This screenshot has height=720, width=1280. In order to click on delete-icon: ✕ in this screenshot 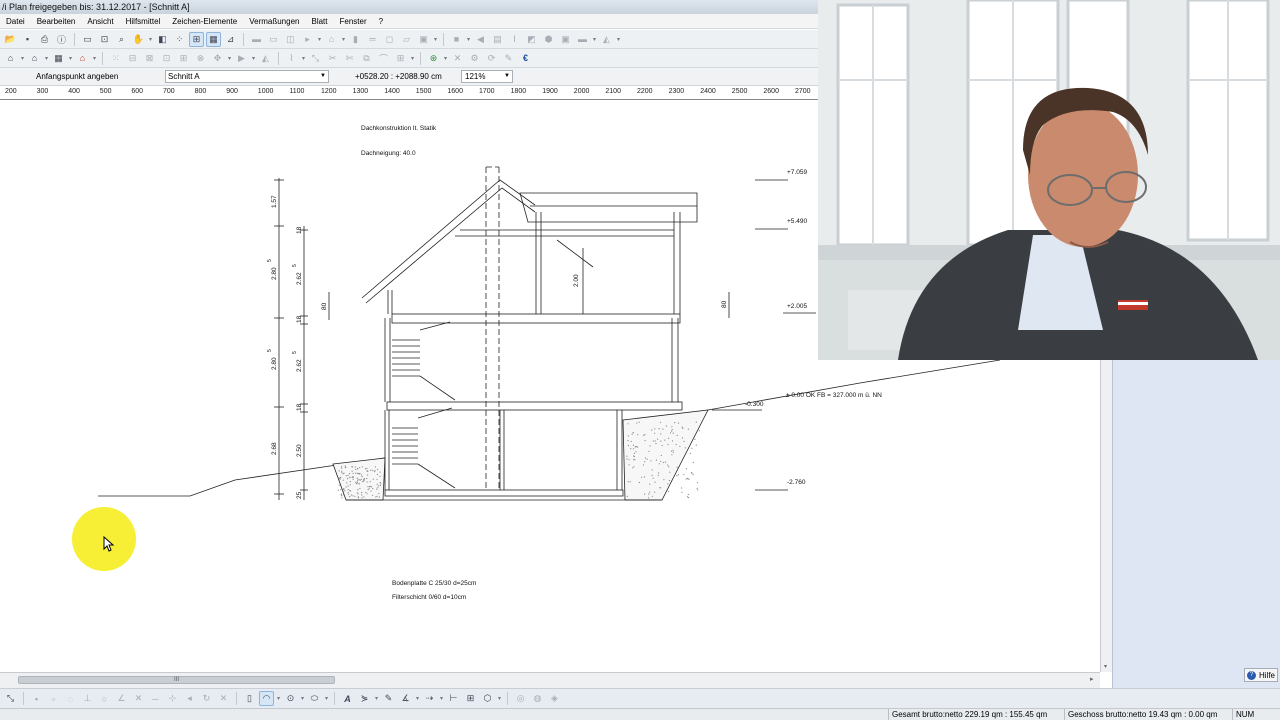, I will do `click(457, 58)`.